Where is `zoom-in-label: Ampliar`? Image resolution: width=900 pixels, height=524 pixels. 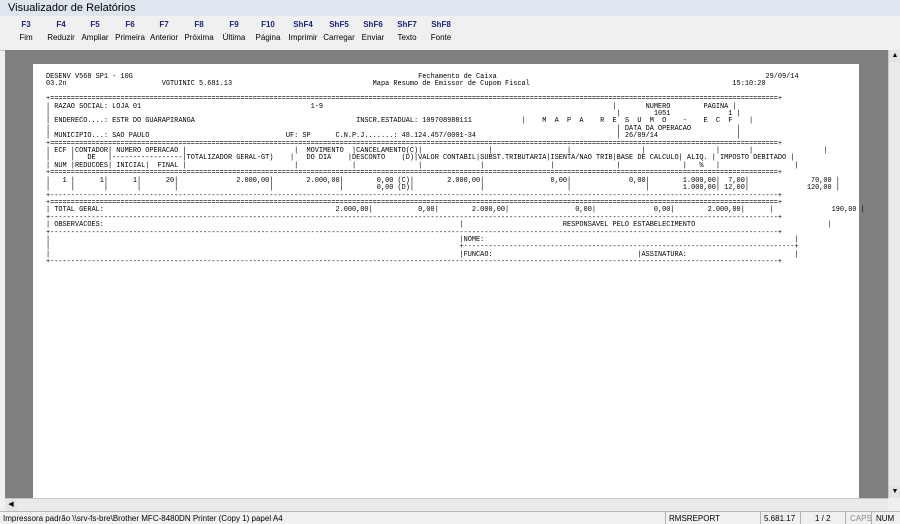 zoom-in-label: Ampliar is located at coordinates (95, 37).